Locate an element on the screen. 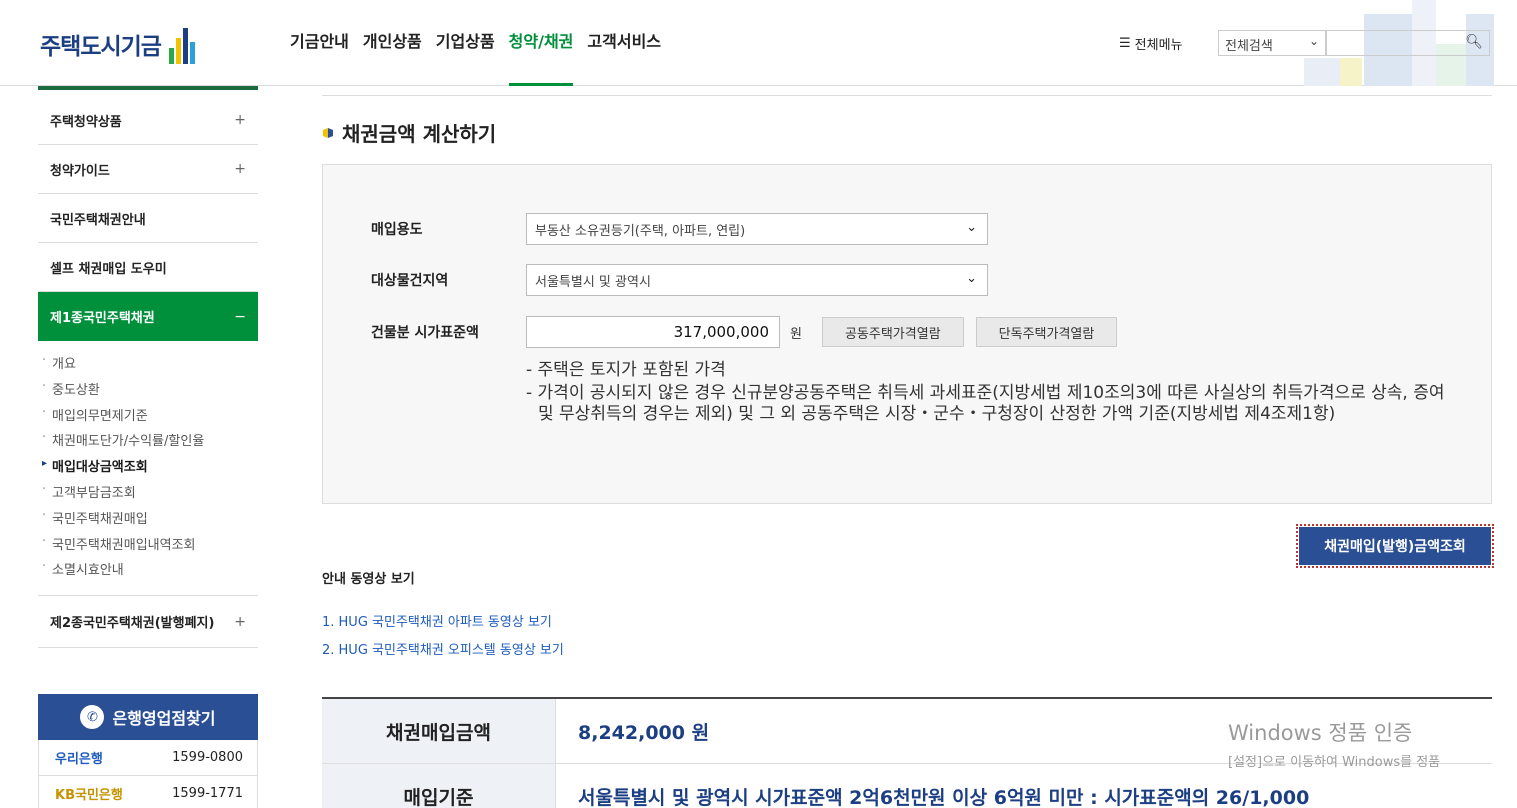 The image size is (1517, 808). sidebar-item-label: 셀프 채권매입 도우미 is located at coordinates (108, 269).